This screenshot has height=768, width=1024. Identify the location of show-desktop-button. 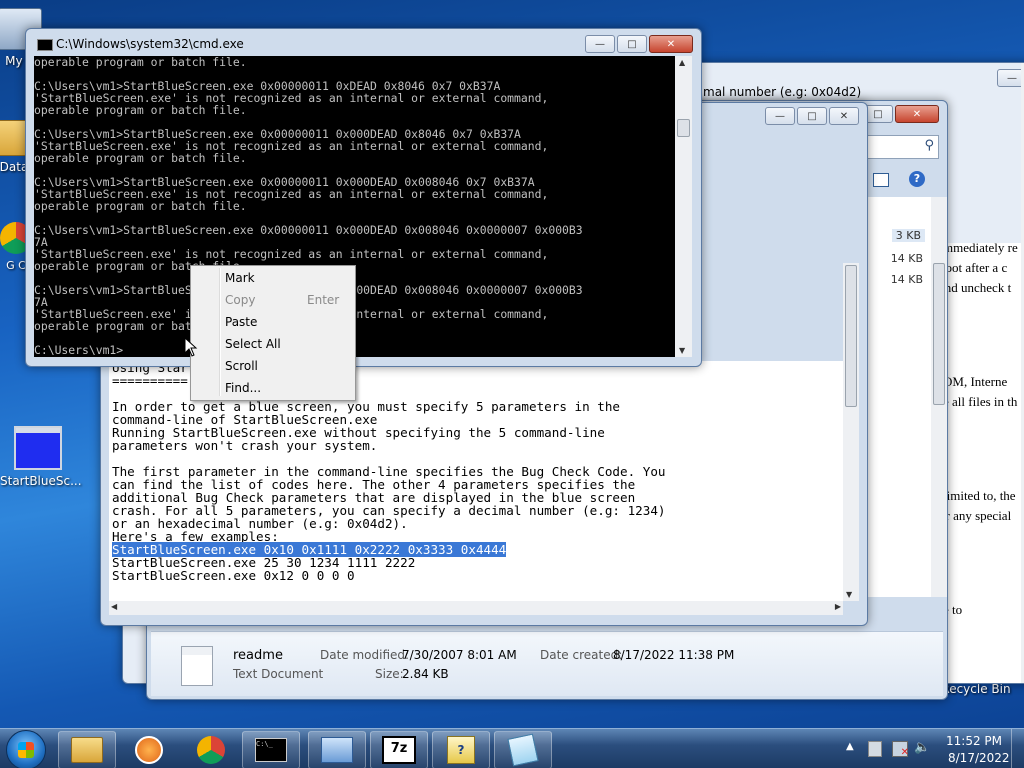
(1017, 748).